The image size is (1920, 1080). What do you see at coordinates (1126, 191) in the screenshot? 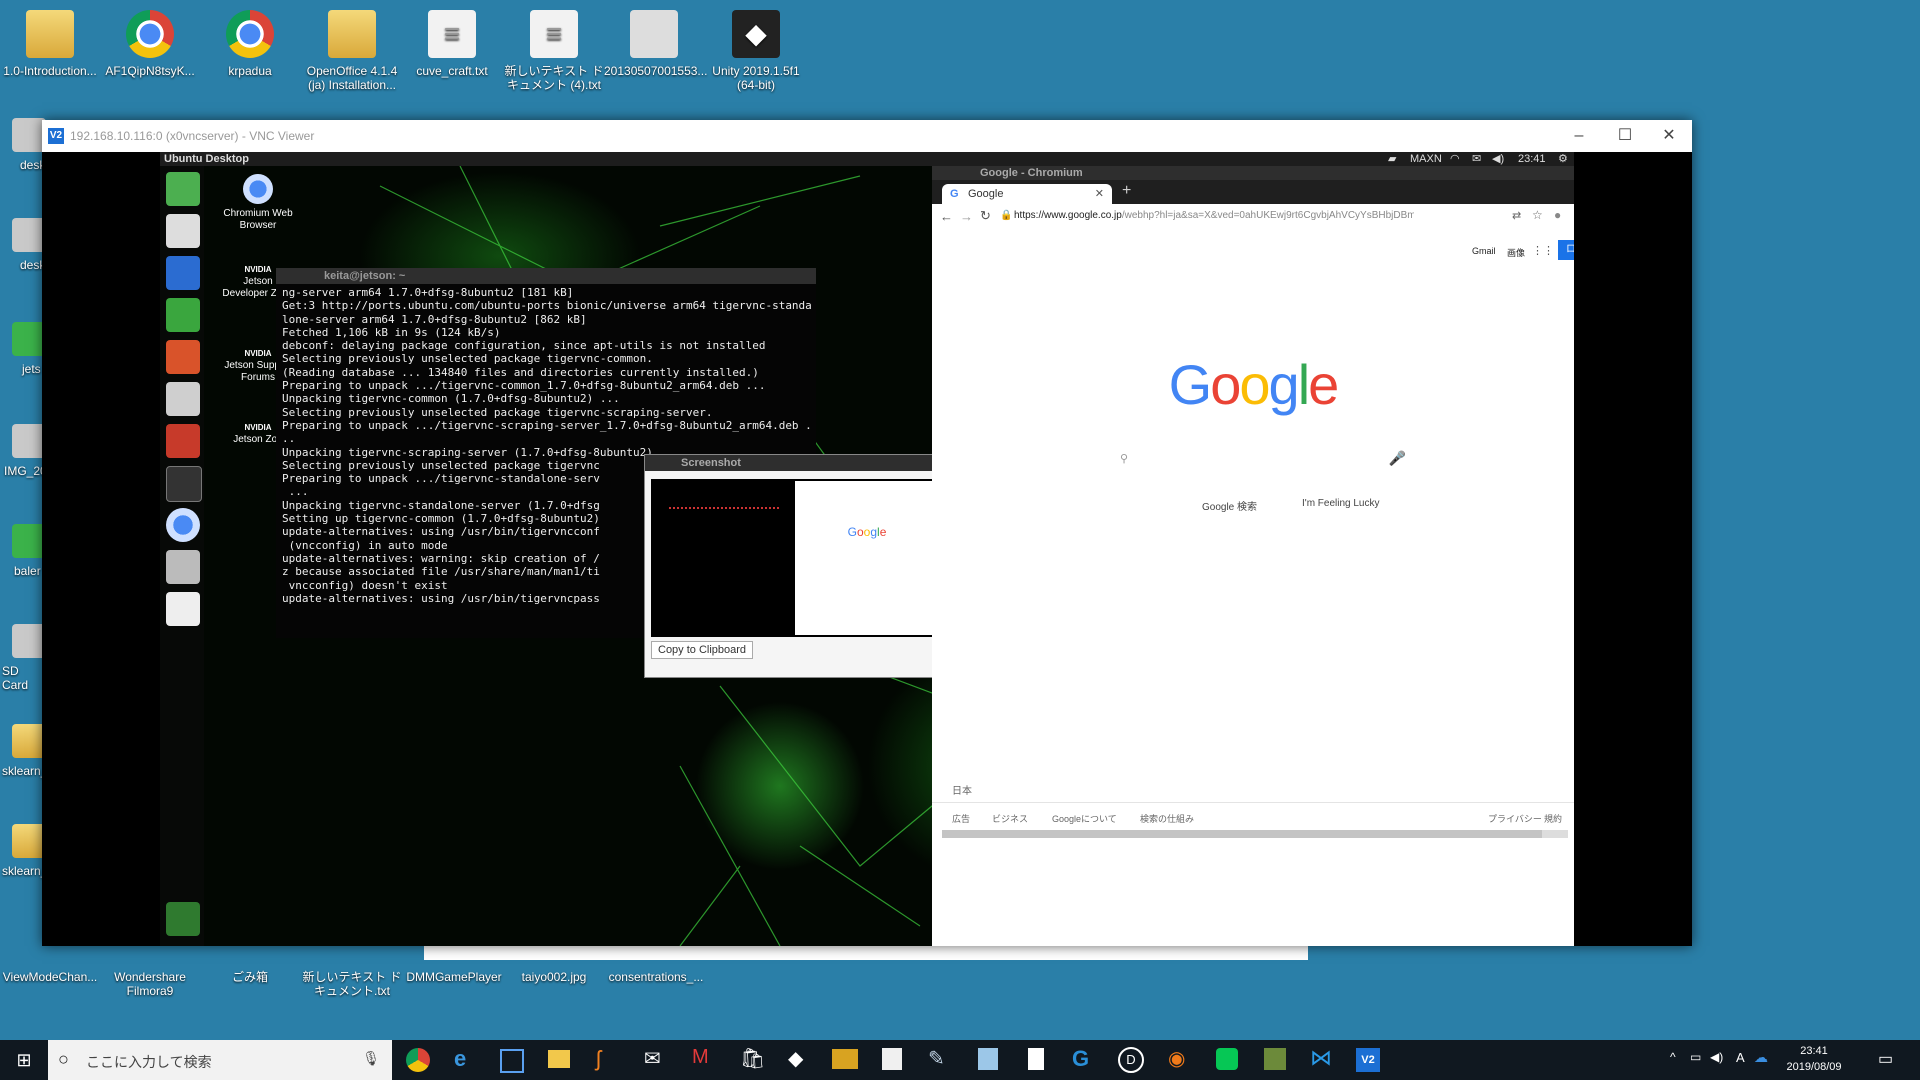
I see `new-tab-button: +` at bounding box center [1126, 191].